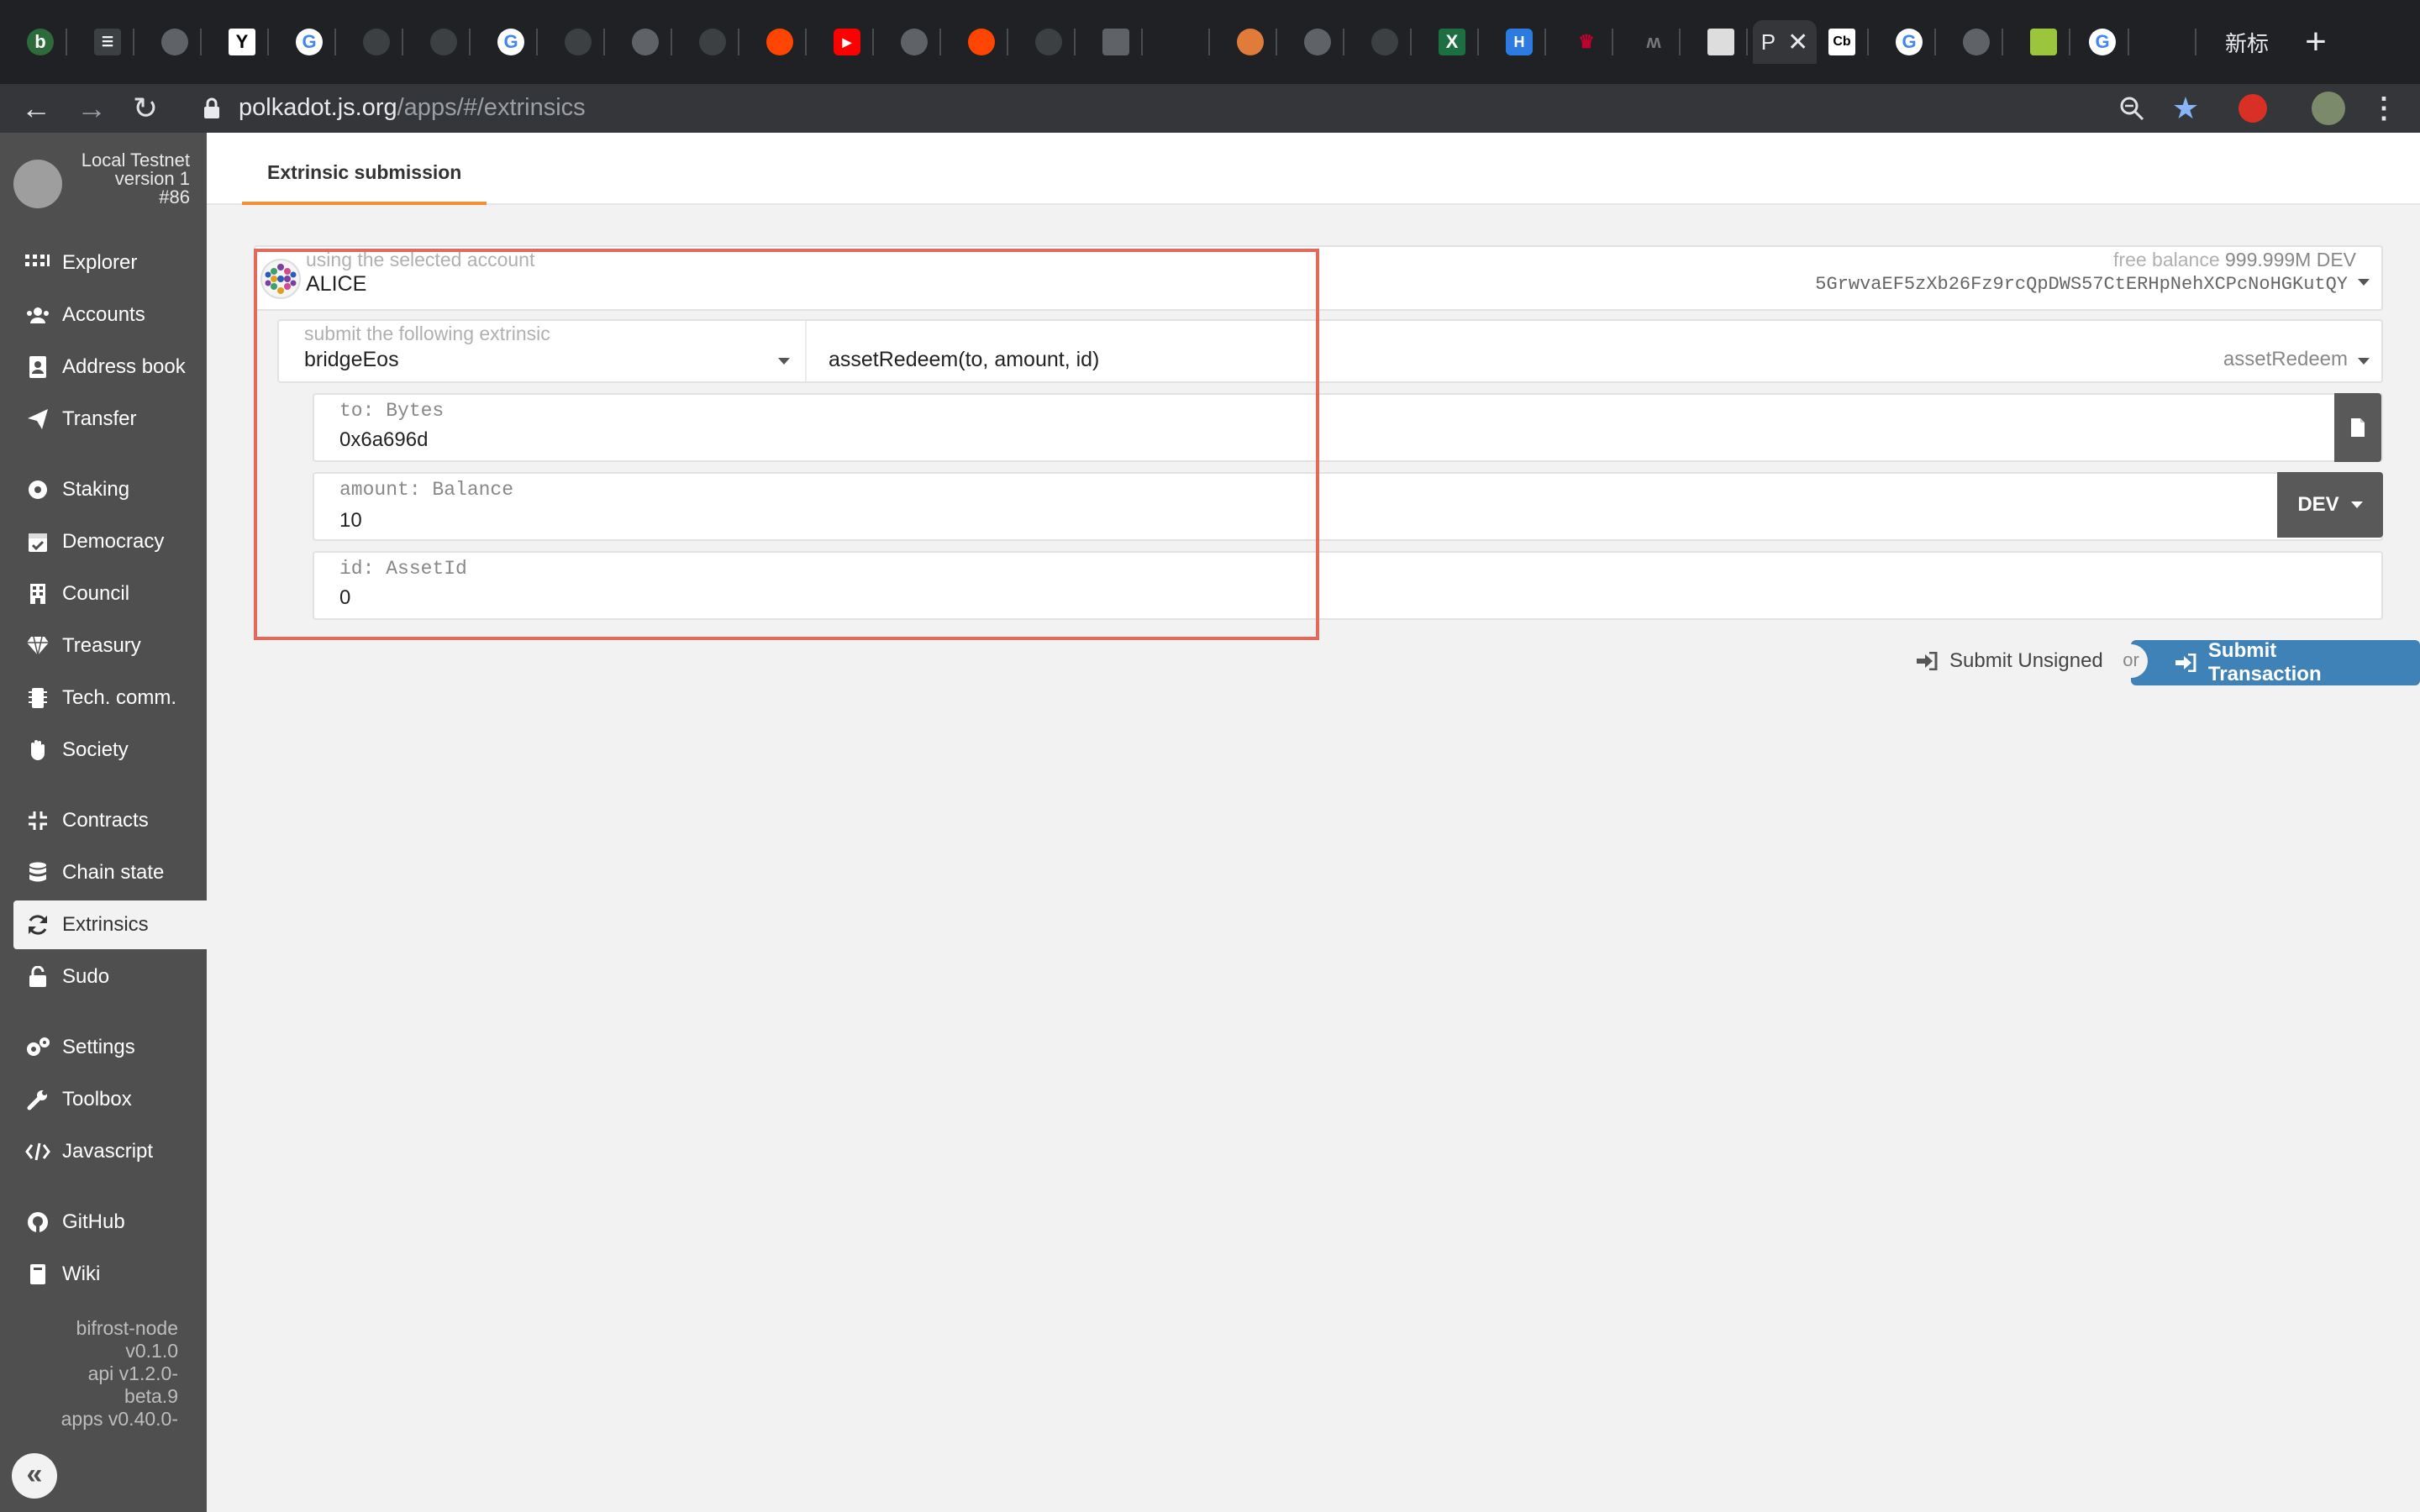  Describe the element at coordinates (2315, 42) in the screenshot. I see `new-tab-icon: +` at that location.